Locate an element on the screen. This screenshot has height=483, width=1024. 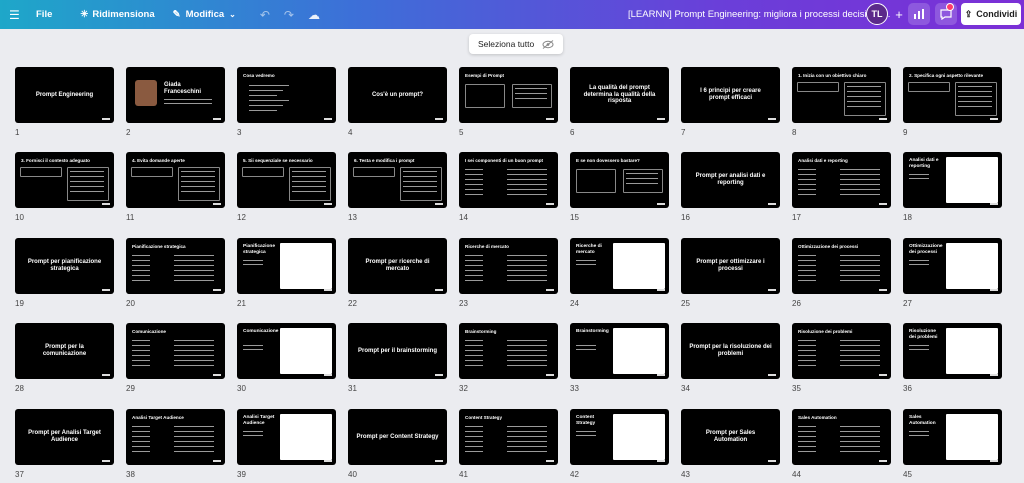
slide-thumbnail: 5. Sii sequenziale se necessario is located at coordinates (286, 180).